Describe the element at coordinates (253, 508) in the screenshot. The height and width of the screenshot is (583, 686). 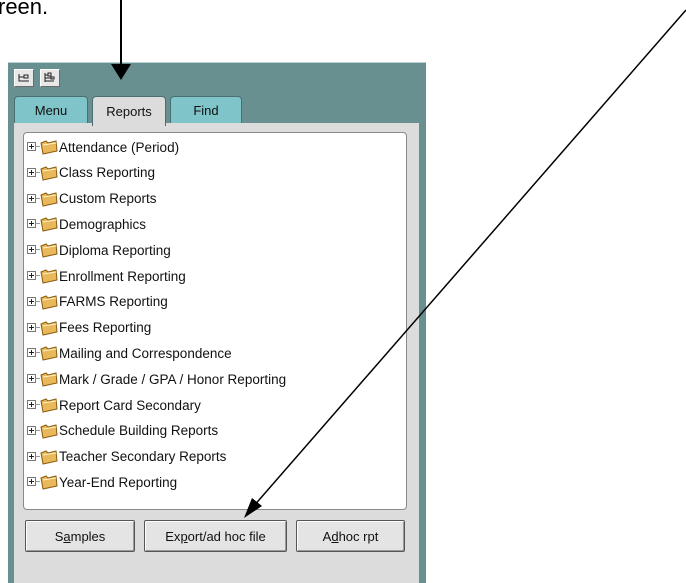
I see `arrow-to-export-button-head` at that location.